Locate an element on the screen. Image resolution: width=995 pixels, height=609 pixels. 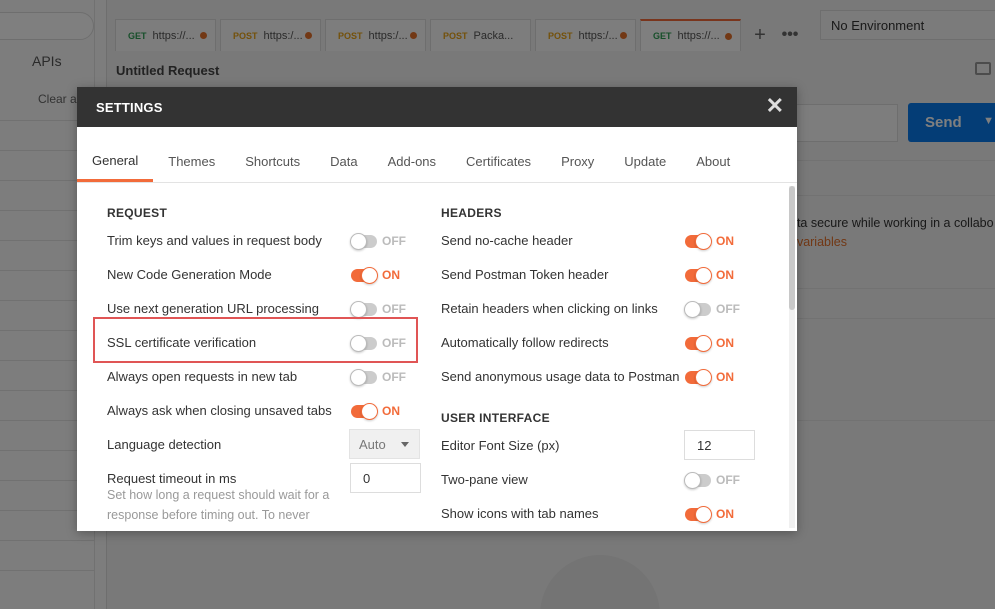
postman-token-toggle: ON is located at coordinates (709, 275).